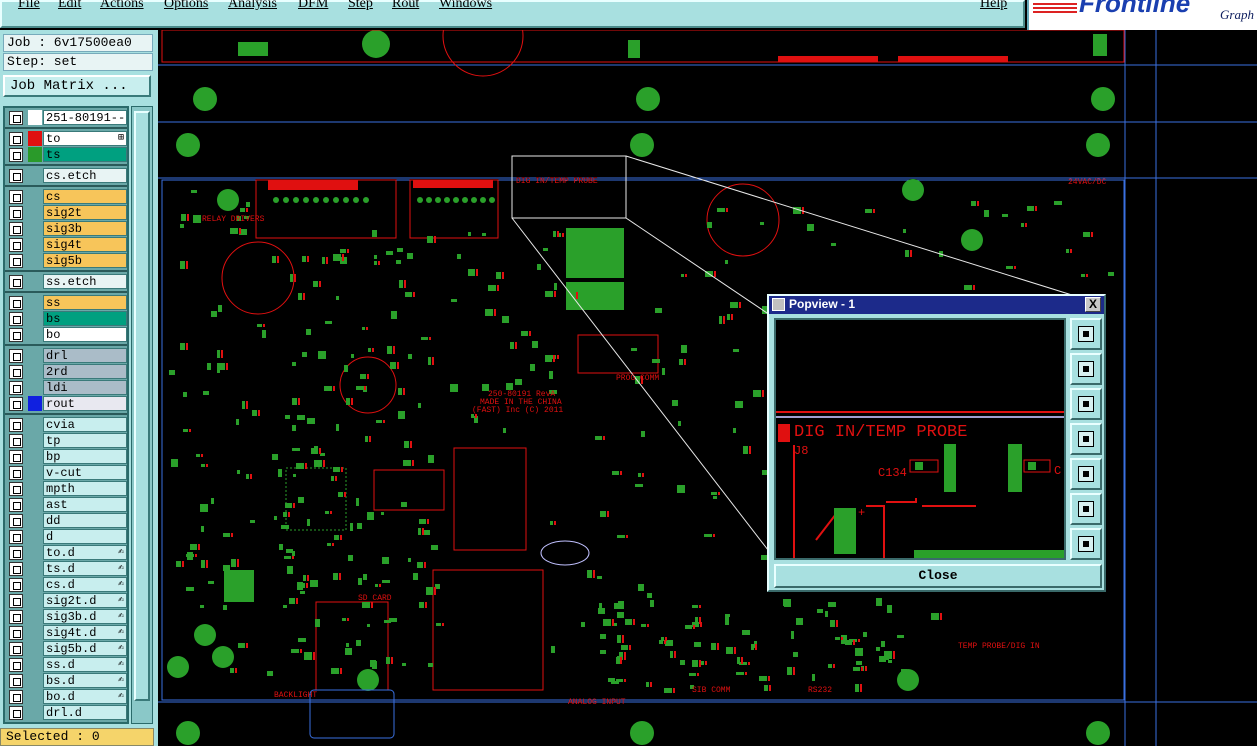 Image resolution: width=1257 pixels, height=746 pixels. Describe the element at coordinates (67, 260) in the screenshot. I see `layer-row: sig5b` at that location.